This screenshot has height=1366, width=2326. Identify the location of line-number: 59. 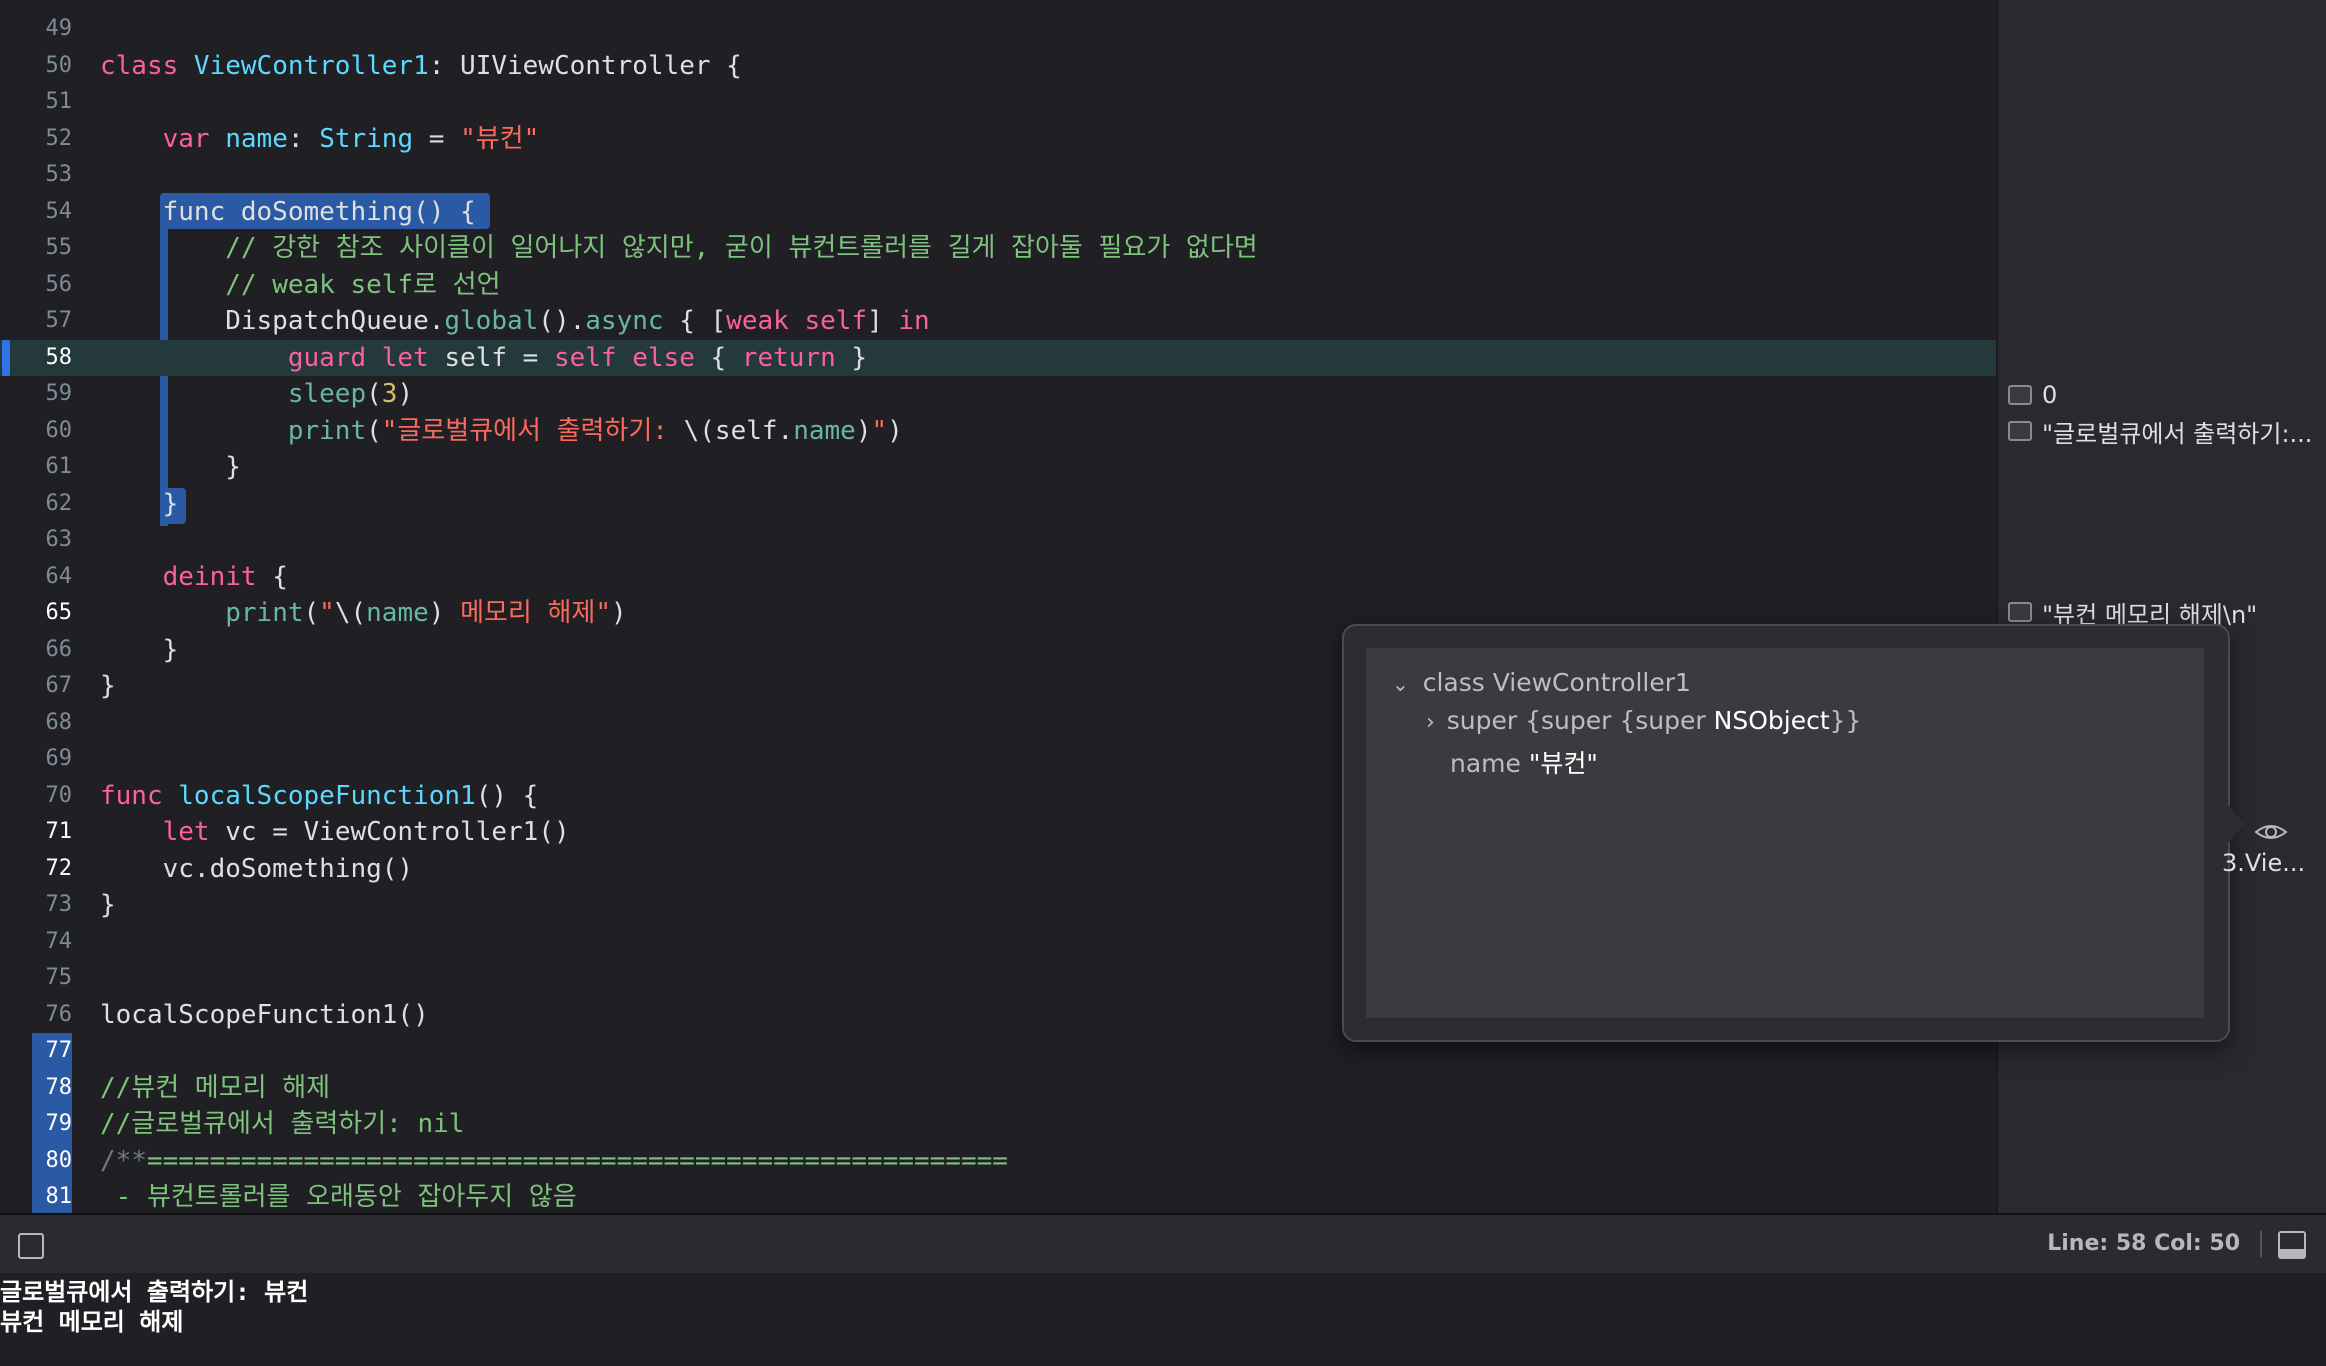
(36, 394).